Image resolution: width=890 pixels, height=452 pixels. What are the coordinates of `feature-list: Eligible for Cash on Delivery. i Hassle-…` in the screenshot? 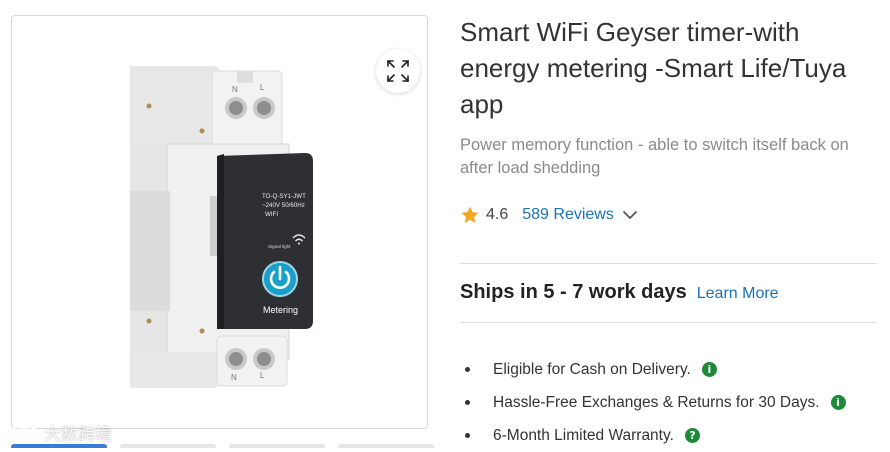 It's located at (653, 402).